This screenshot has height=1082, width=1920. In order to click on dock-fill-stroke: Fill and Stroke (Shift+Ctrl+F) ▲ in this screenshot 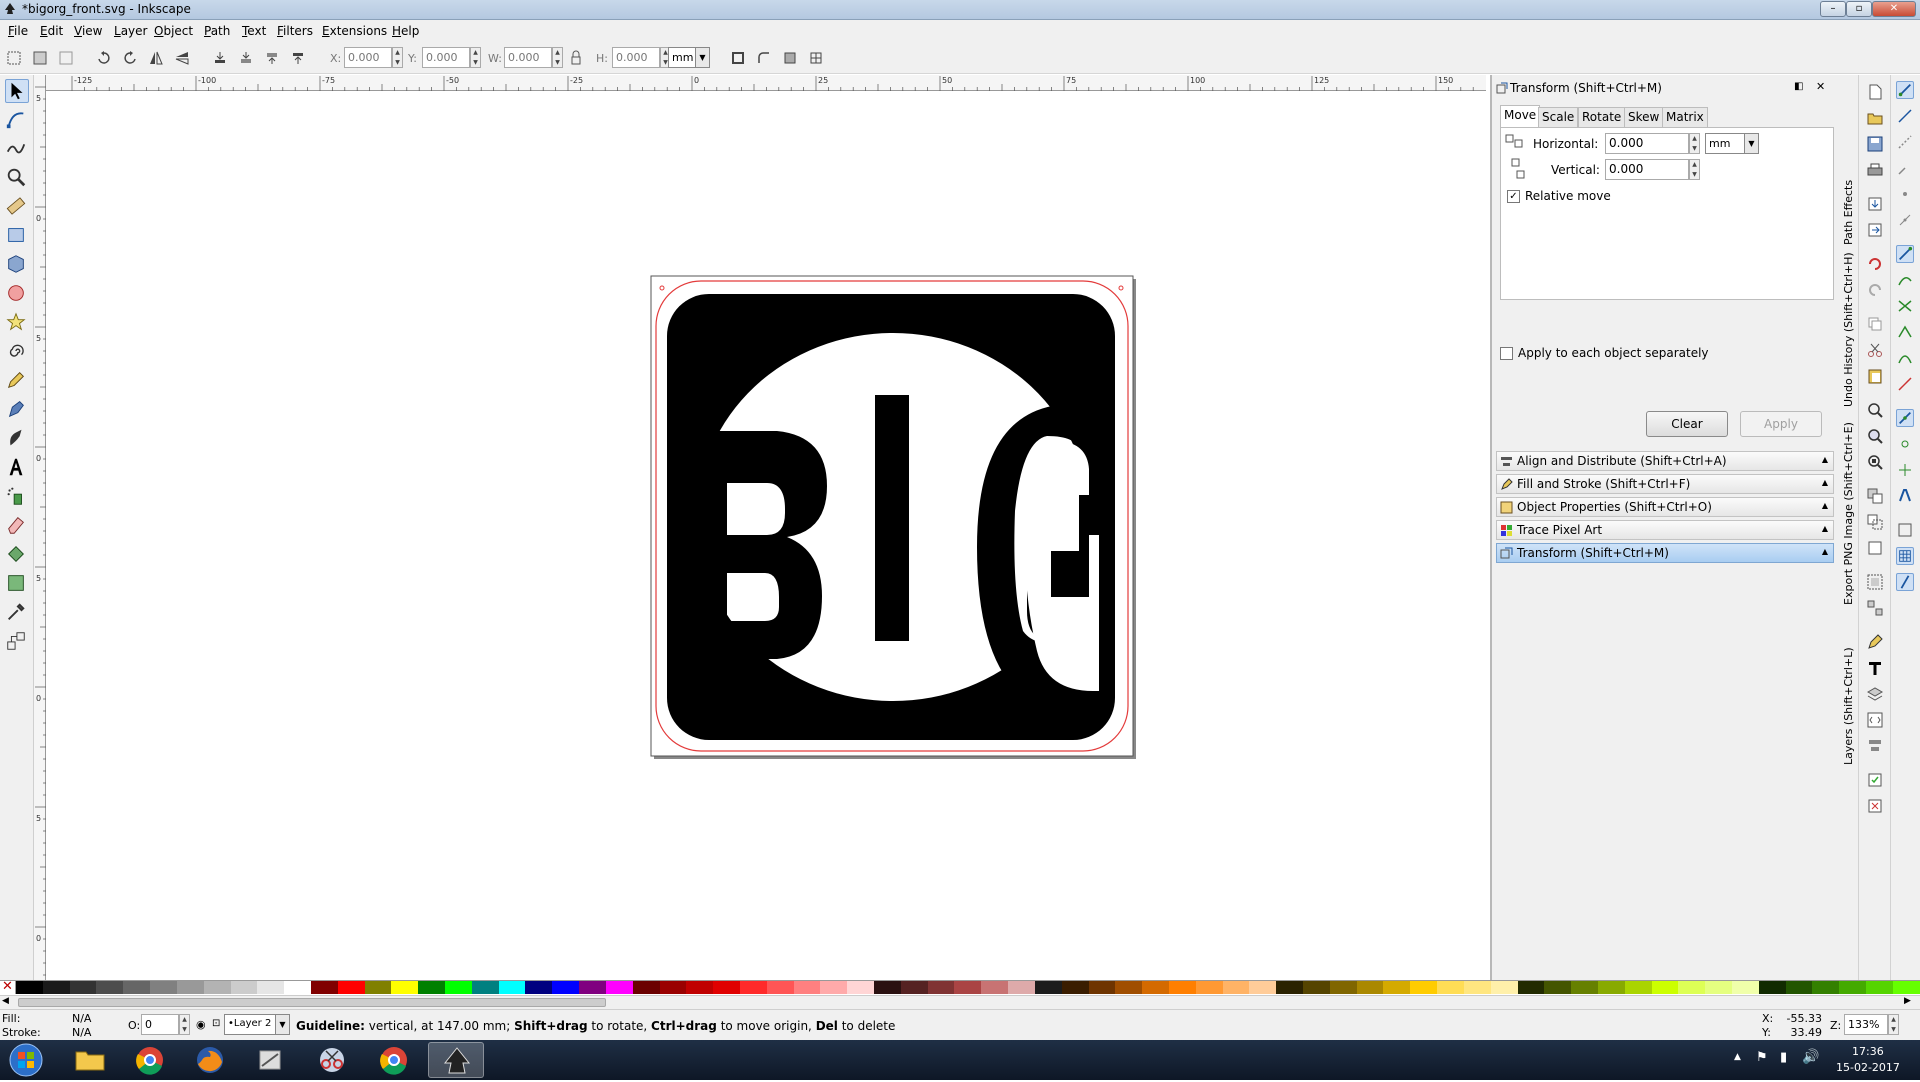, I will do `click(1665, 484)`.